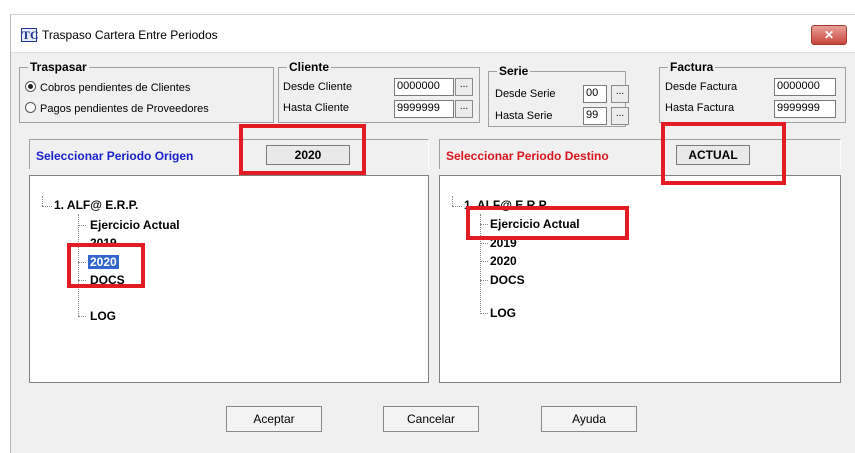  Describe the element at coordinates (503, 243) in the screenshot. I see `destino-tree-item-2019: 2019` at that location.